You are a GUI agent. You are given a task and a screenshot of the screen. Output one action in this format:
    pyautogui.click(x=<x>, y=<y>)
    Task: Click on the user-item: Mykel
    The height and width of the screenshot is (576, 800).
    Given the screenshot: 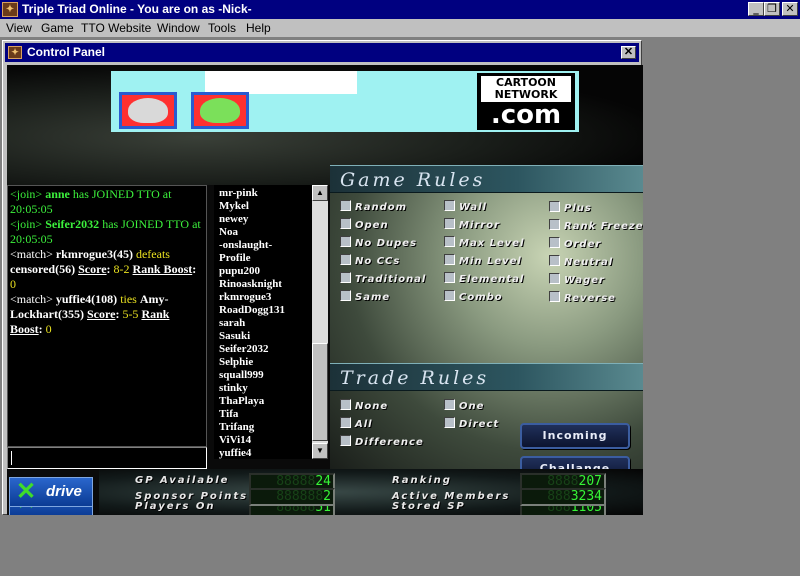 What is the action you would take?
    pyautogui.click(x=263, y=206)
    